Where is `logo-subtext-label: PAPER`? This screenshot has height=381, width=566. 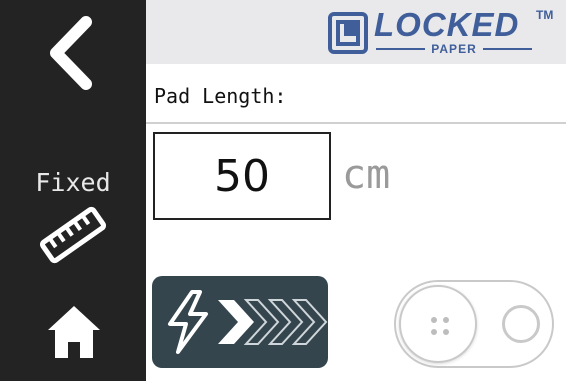 logo-subtext-label: PAPER is located at coordinates (454, 49).